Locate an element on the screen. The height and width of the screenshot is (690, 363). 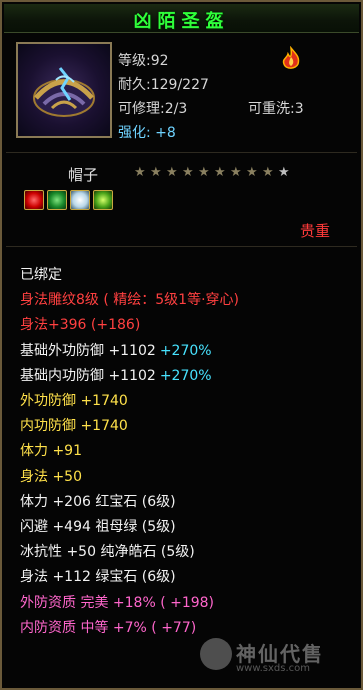
attribute-text: 身法+396 (+186) is located at coordinates (80, 325).